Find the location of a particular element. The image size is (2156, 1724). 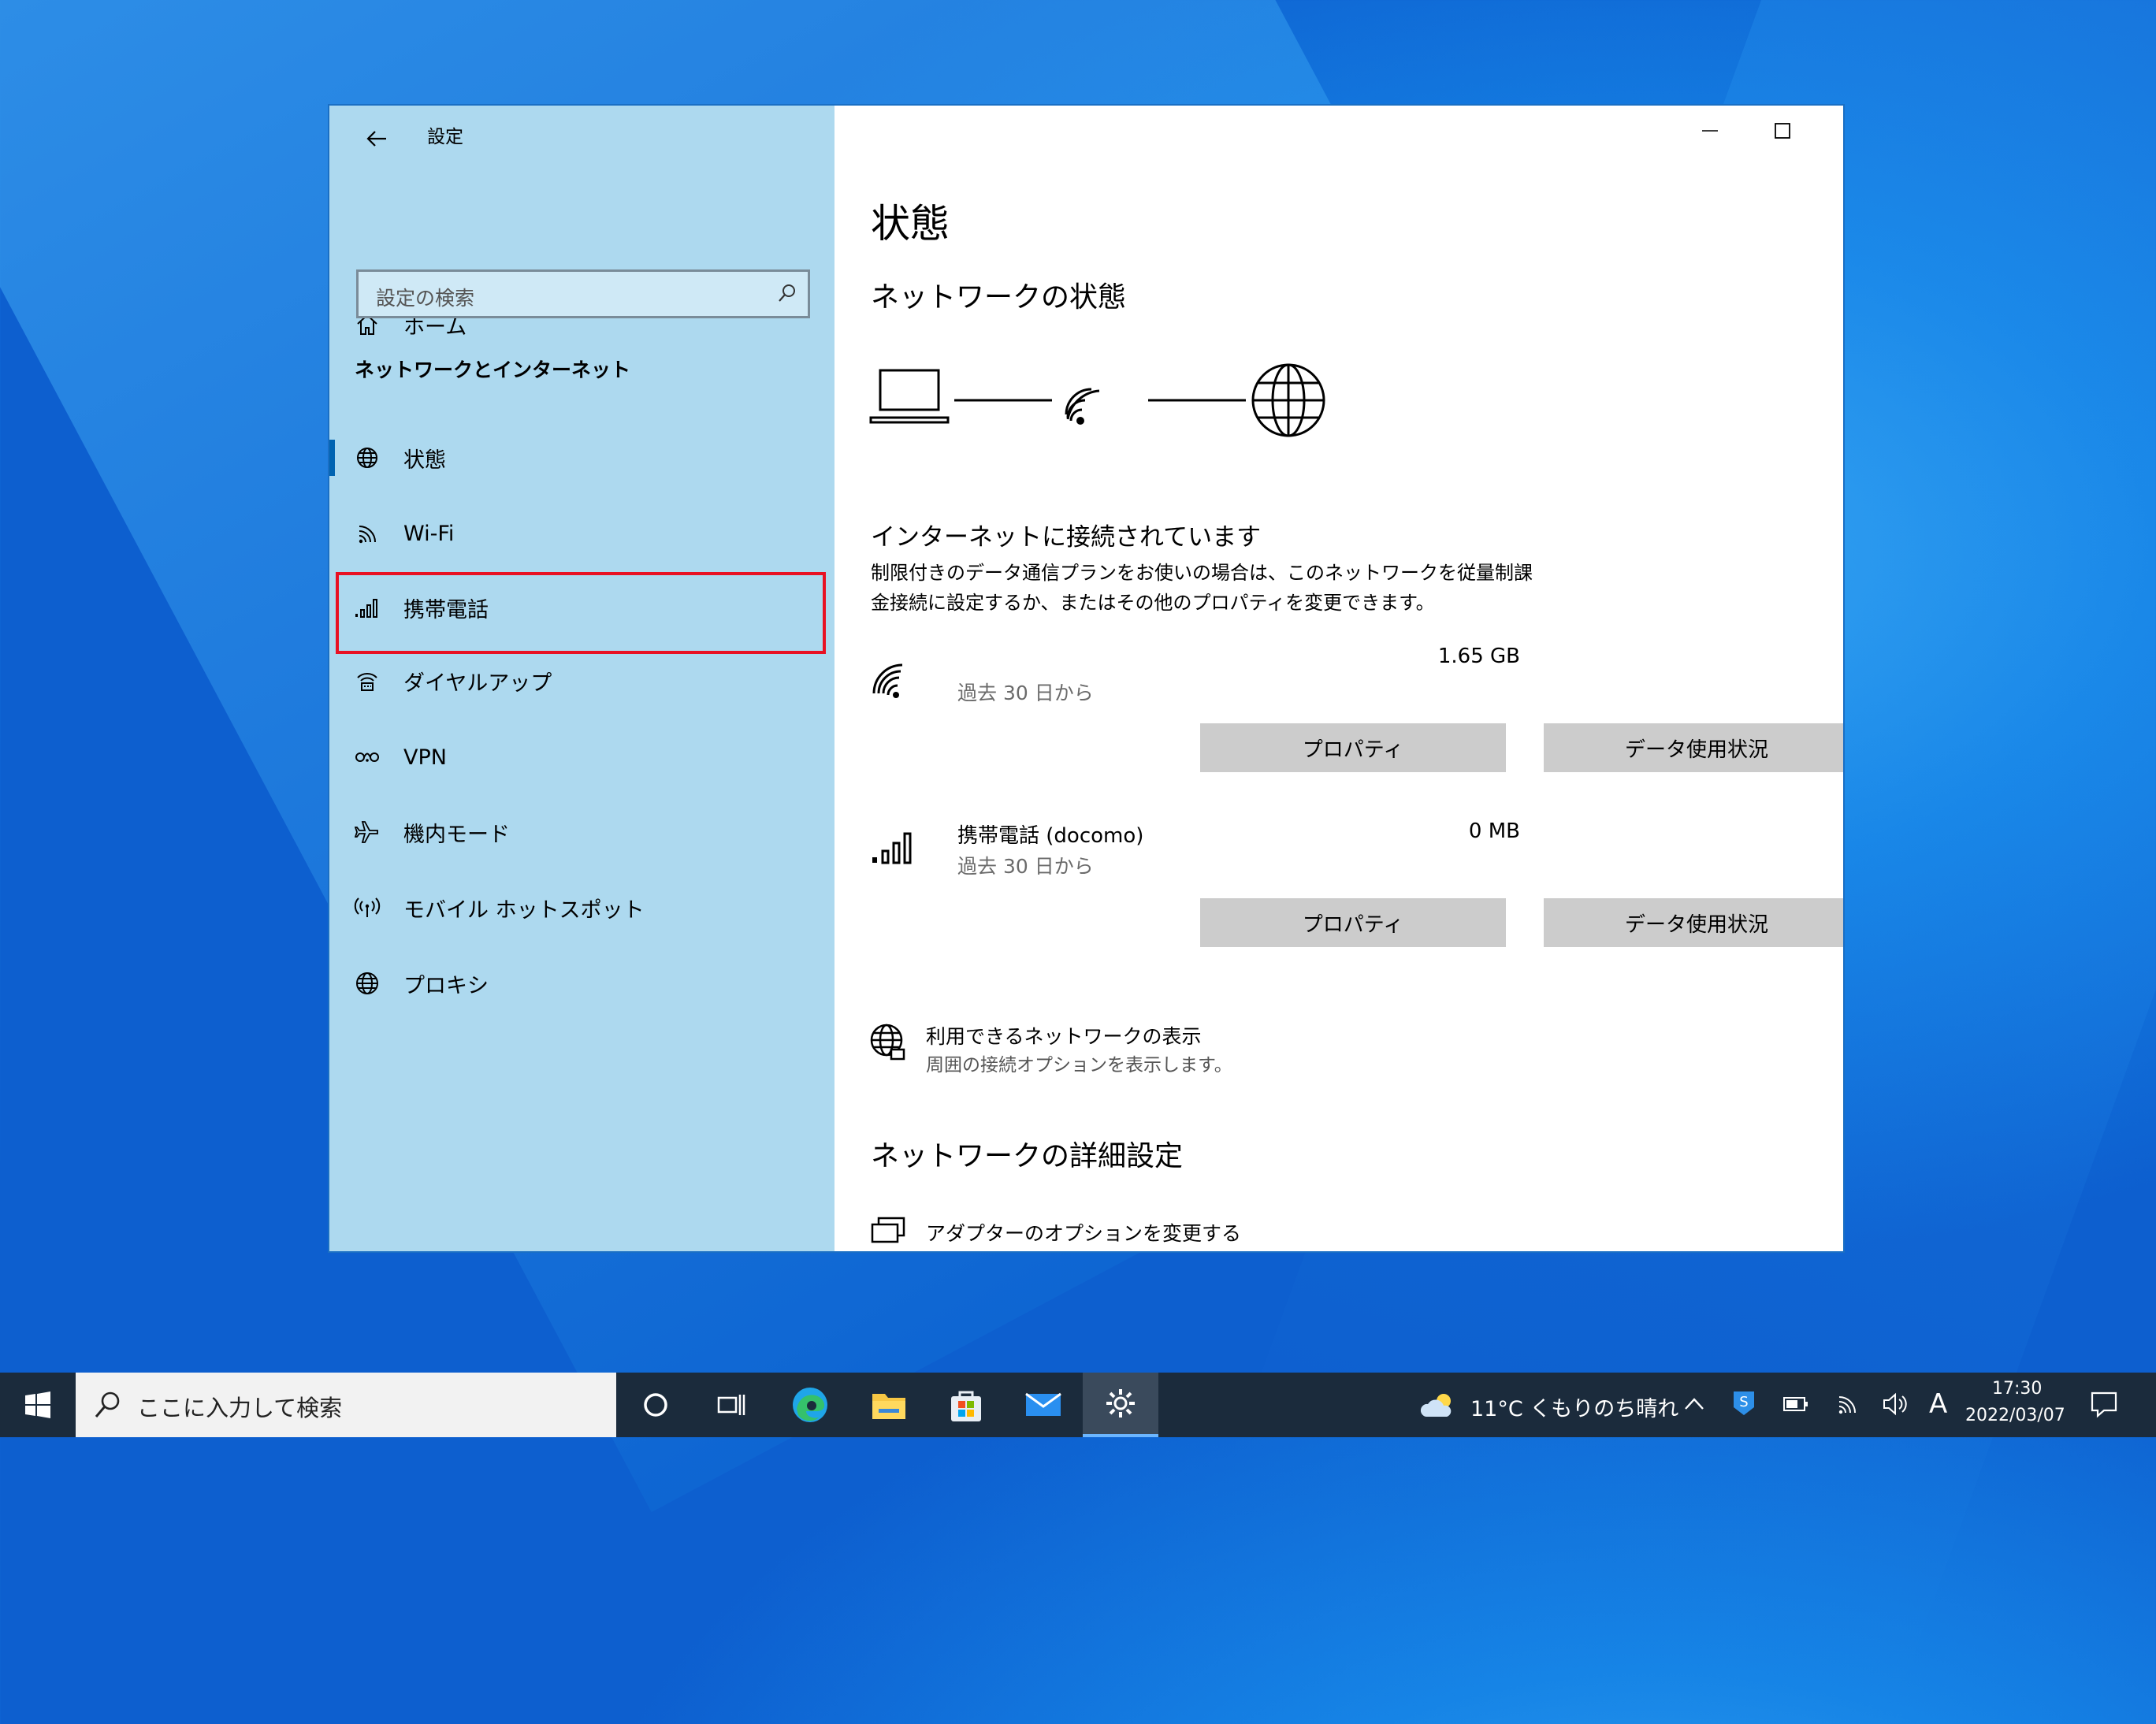

close-button is located at coordinates (1831, 131).